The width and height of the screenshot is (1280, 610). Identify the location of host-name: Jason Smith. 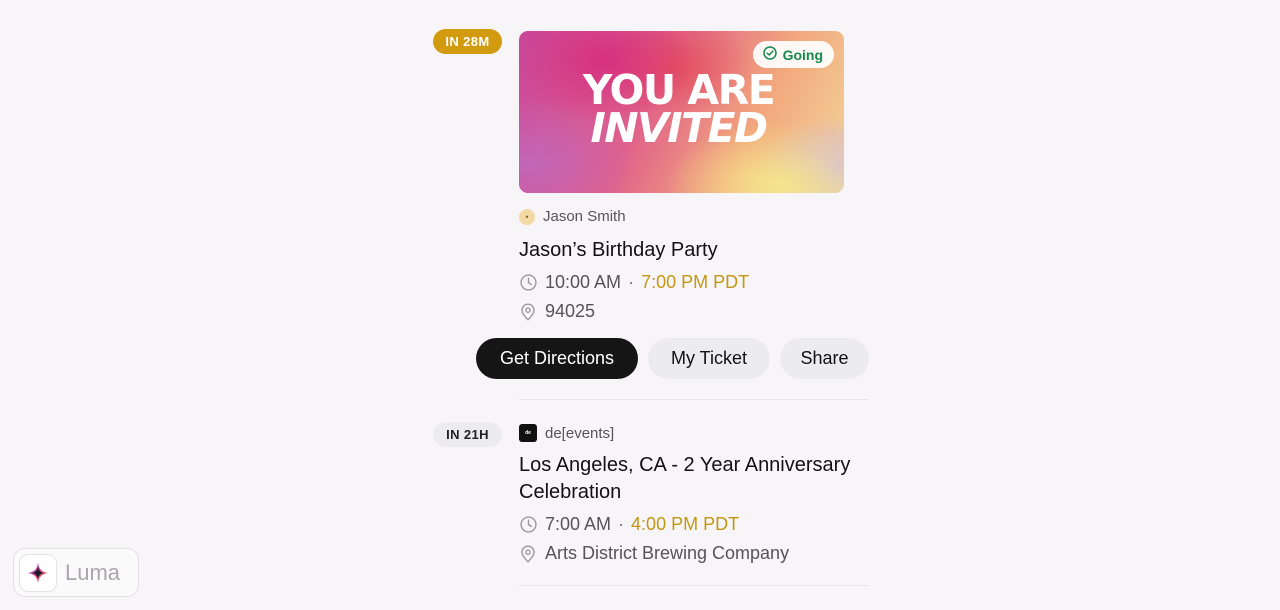
(584, 216).